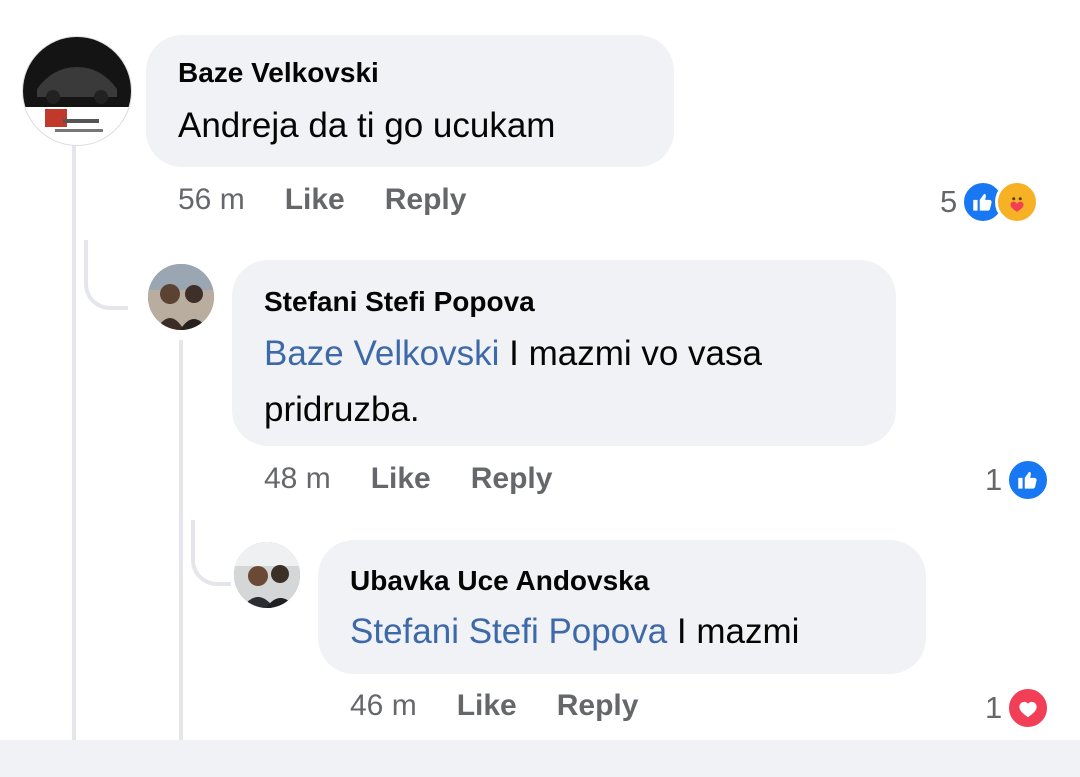 This screenshot has height=777, width=1080. Describe the element at coordinates (211, 199) in the screenshot. I see `comment-time: 56 m` at that location.